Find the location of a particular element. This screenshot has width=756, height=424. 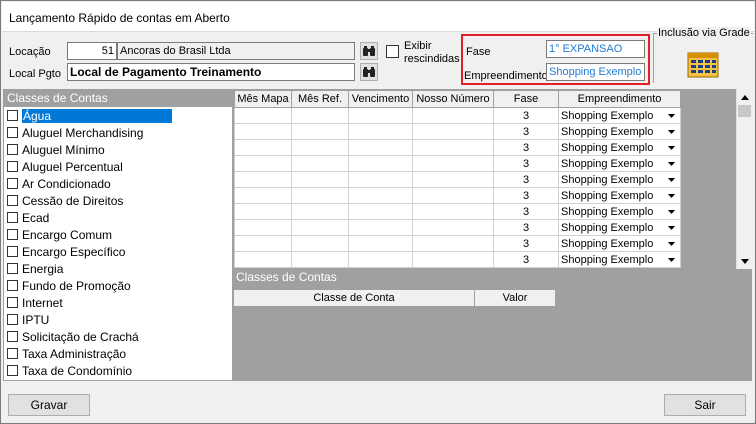

grid-column-header: Mês Mapa is located at coordinates (263, 99).